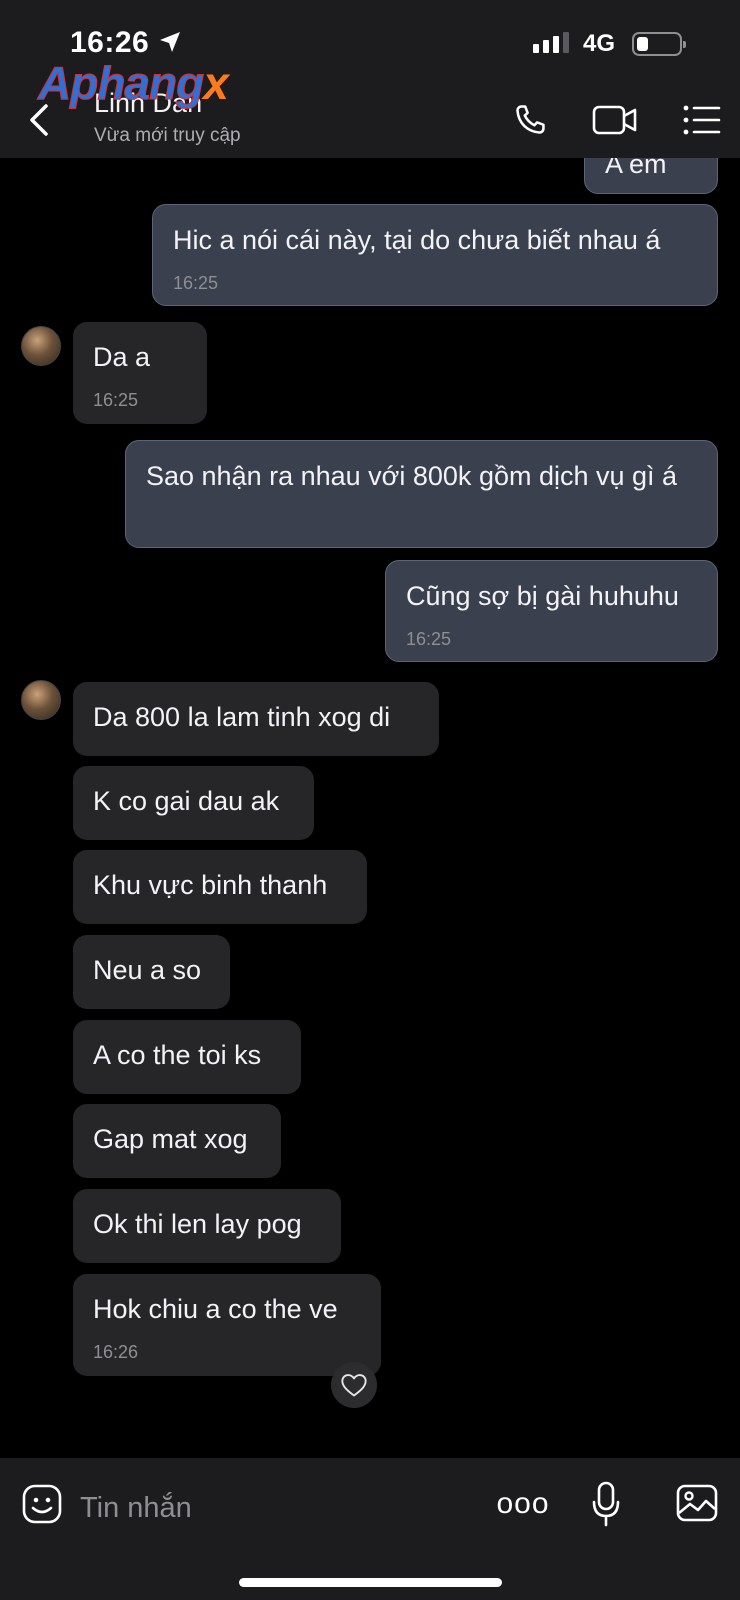  I want to click on message-bubble-received: Da 800 la lam tinh xog di, so click(256, 719).